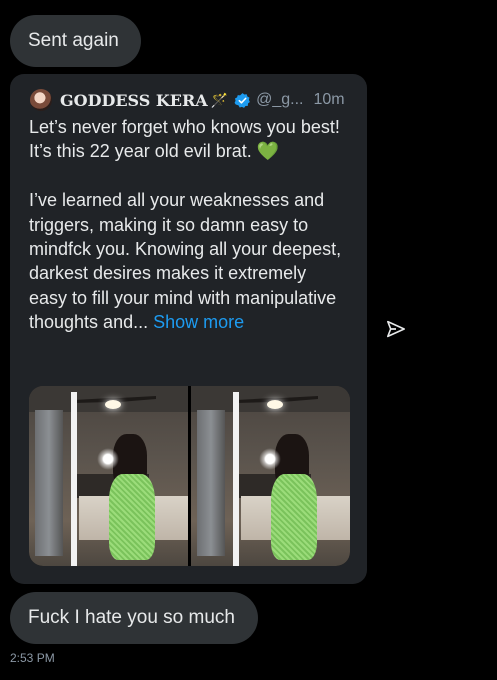 The width and height of the screenshot is (497, 680). What do you see at coordinates (41, 100) in the screenshot?
I see `avatar` at bounding box center [41, 100].